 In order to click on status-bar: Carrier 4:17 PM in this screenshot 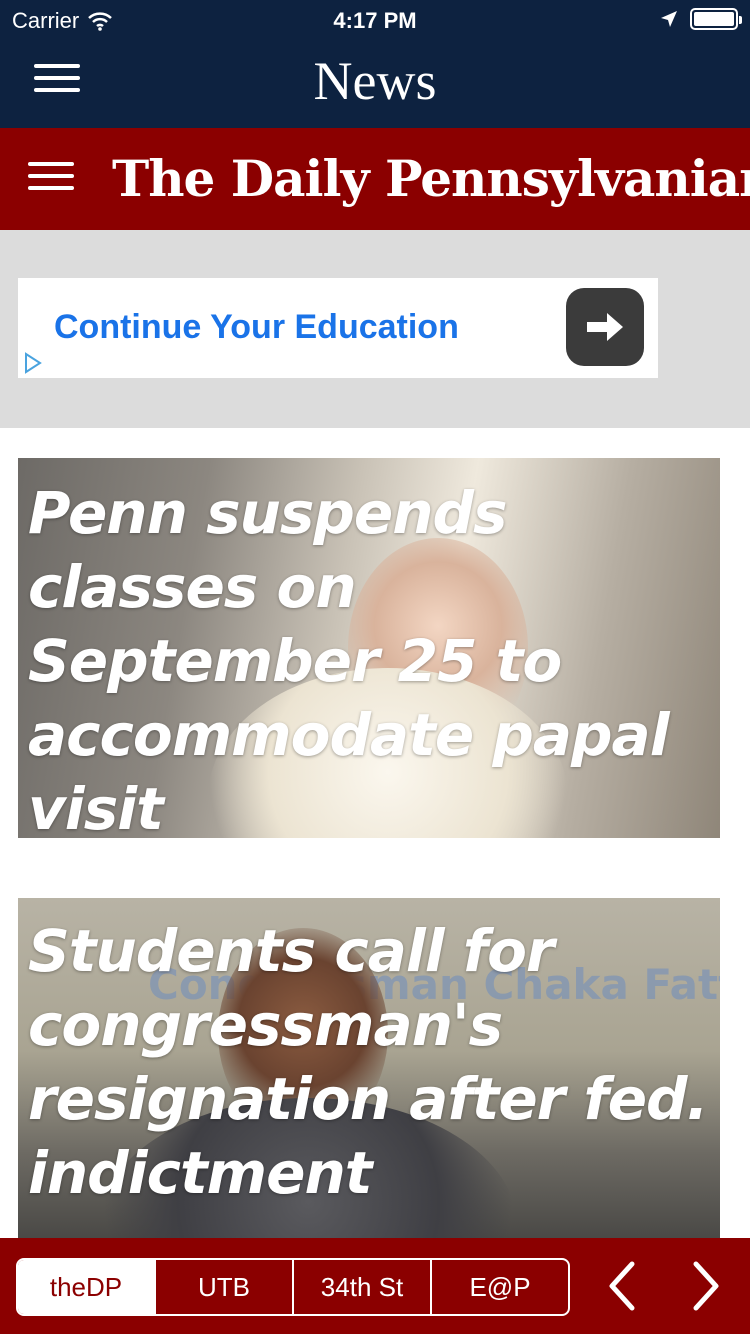, I will do `click(375, 20)`.